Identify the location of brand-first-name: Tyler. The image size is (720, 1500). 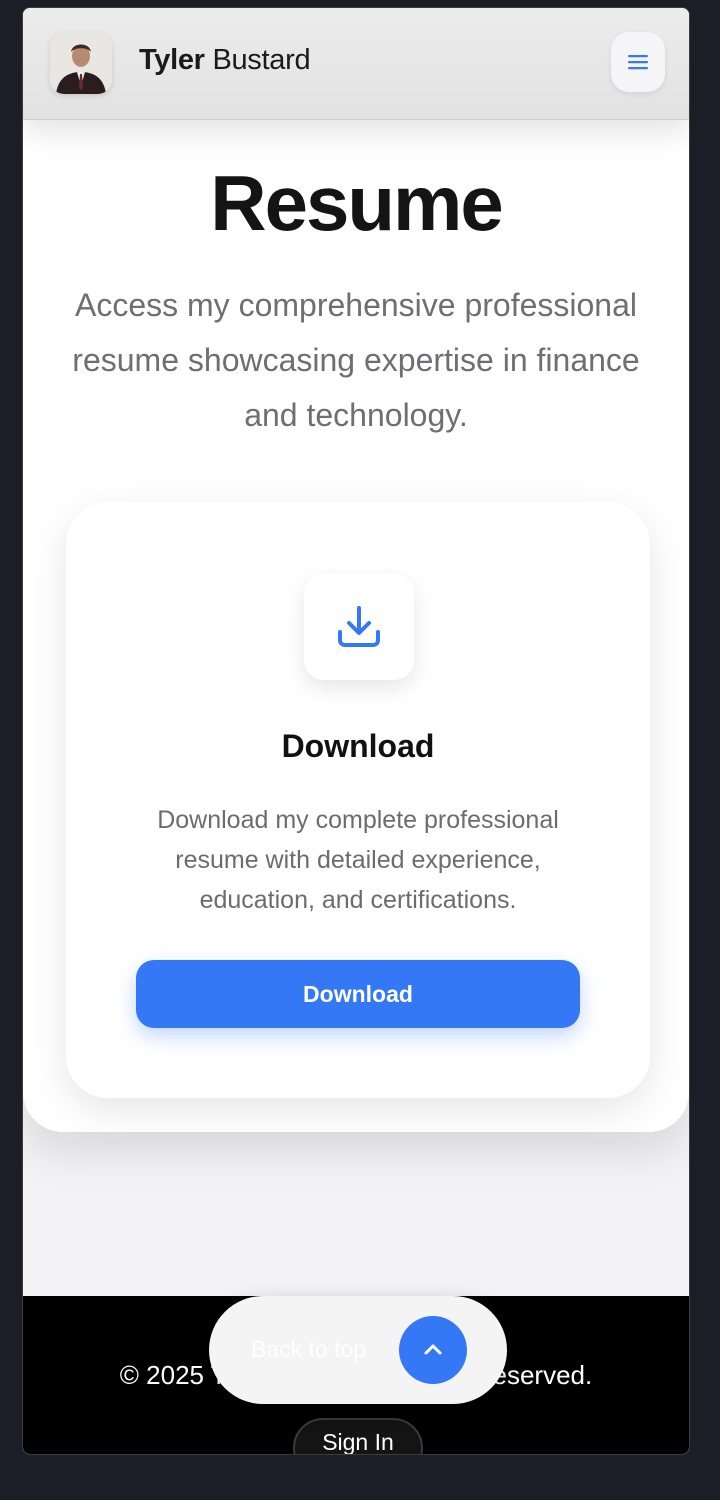
(172, 60).